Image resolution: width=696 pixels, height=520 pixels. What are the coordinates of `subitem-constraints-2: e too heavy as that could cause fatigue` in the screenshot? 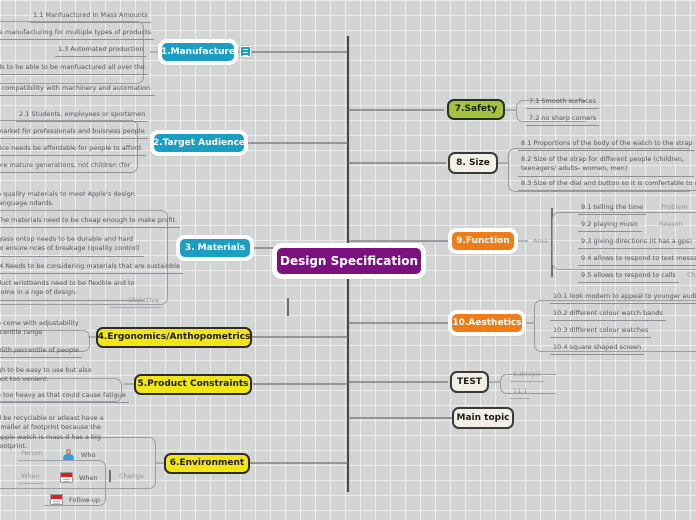 It's located at (64, 397).